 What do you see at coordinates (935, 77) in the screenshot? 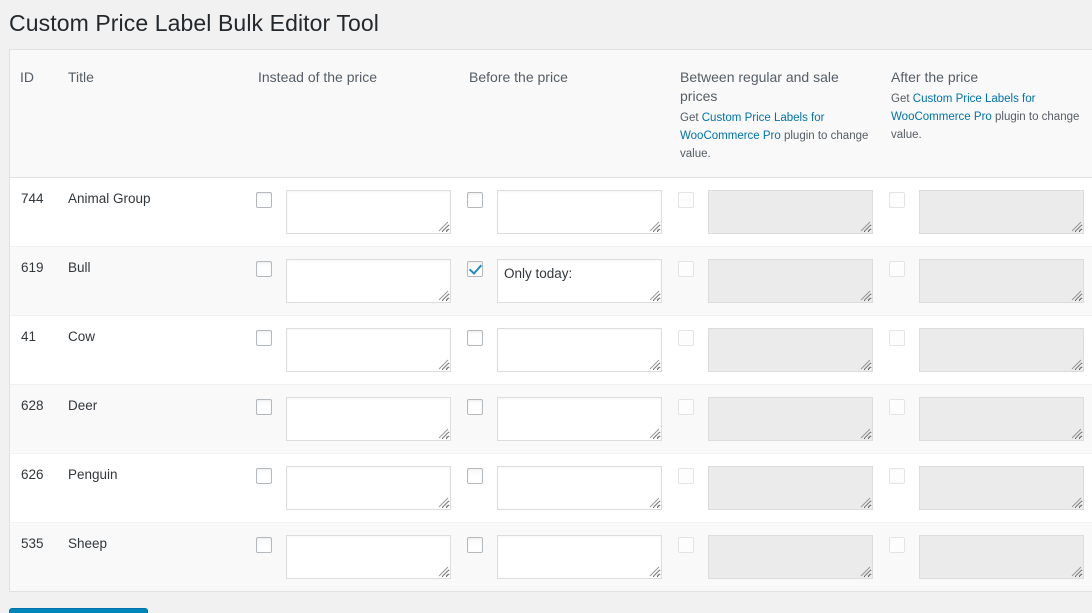
I see `column-header-after-label: After the price` at bounding box center [935, 77].